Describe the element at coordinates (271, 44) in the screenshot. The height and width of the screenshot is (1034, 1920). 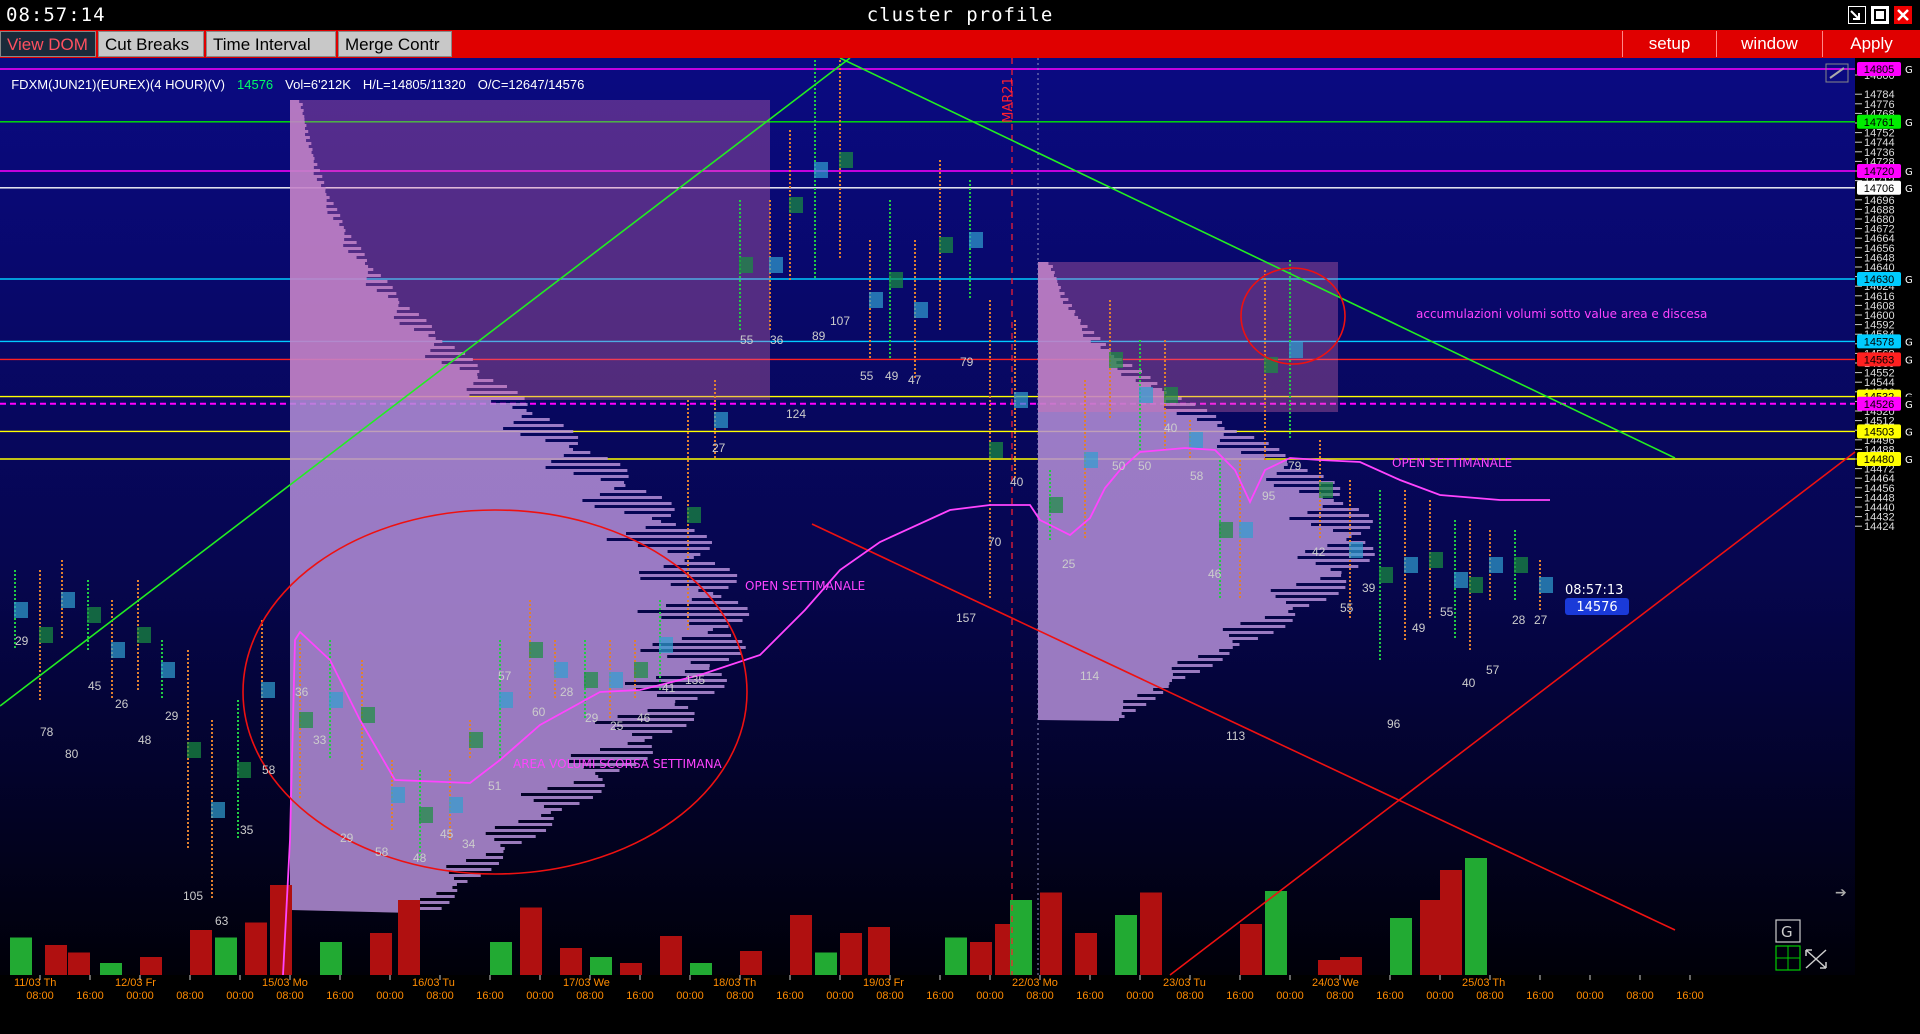
I see `time-interval-button: Time Interval` at that location.